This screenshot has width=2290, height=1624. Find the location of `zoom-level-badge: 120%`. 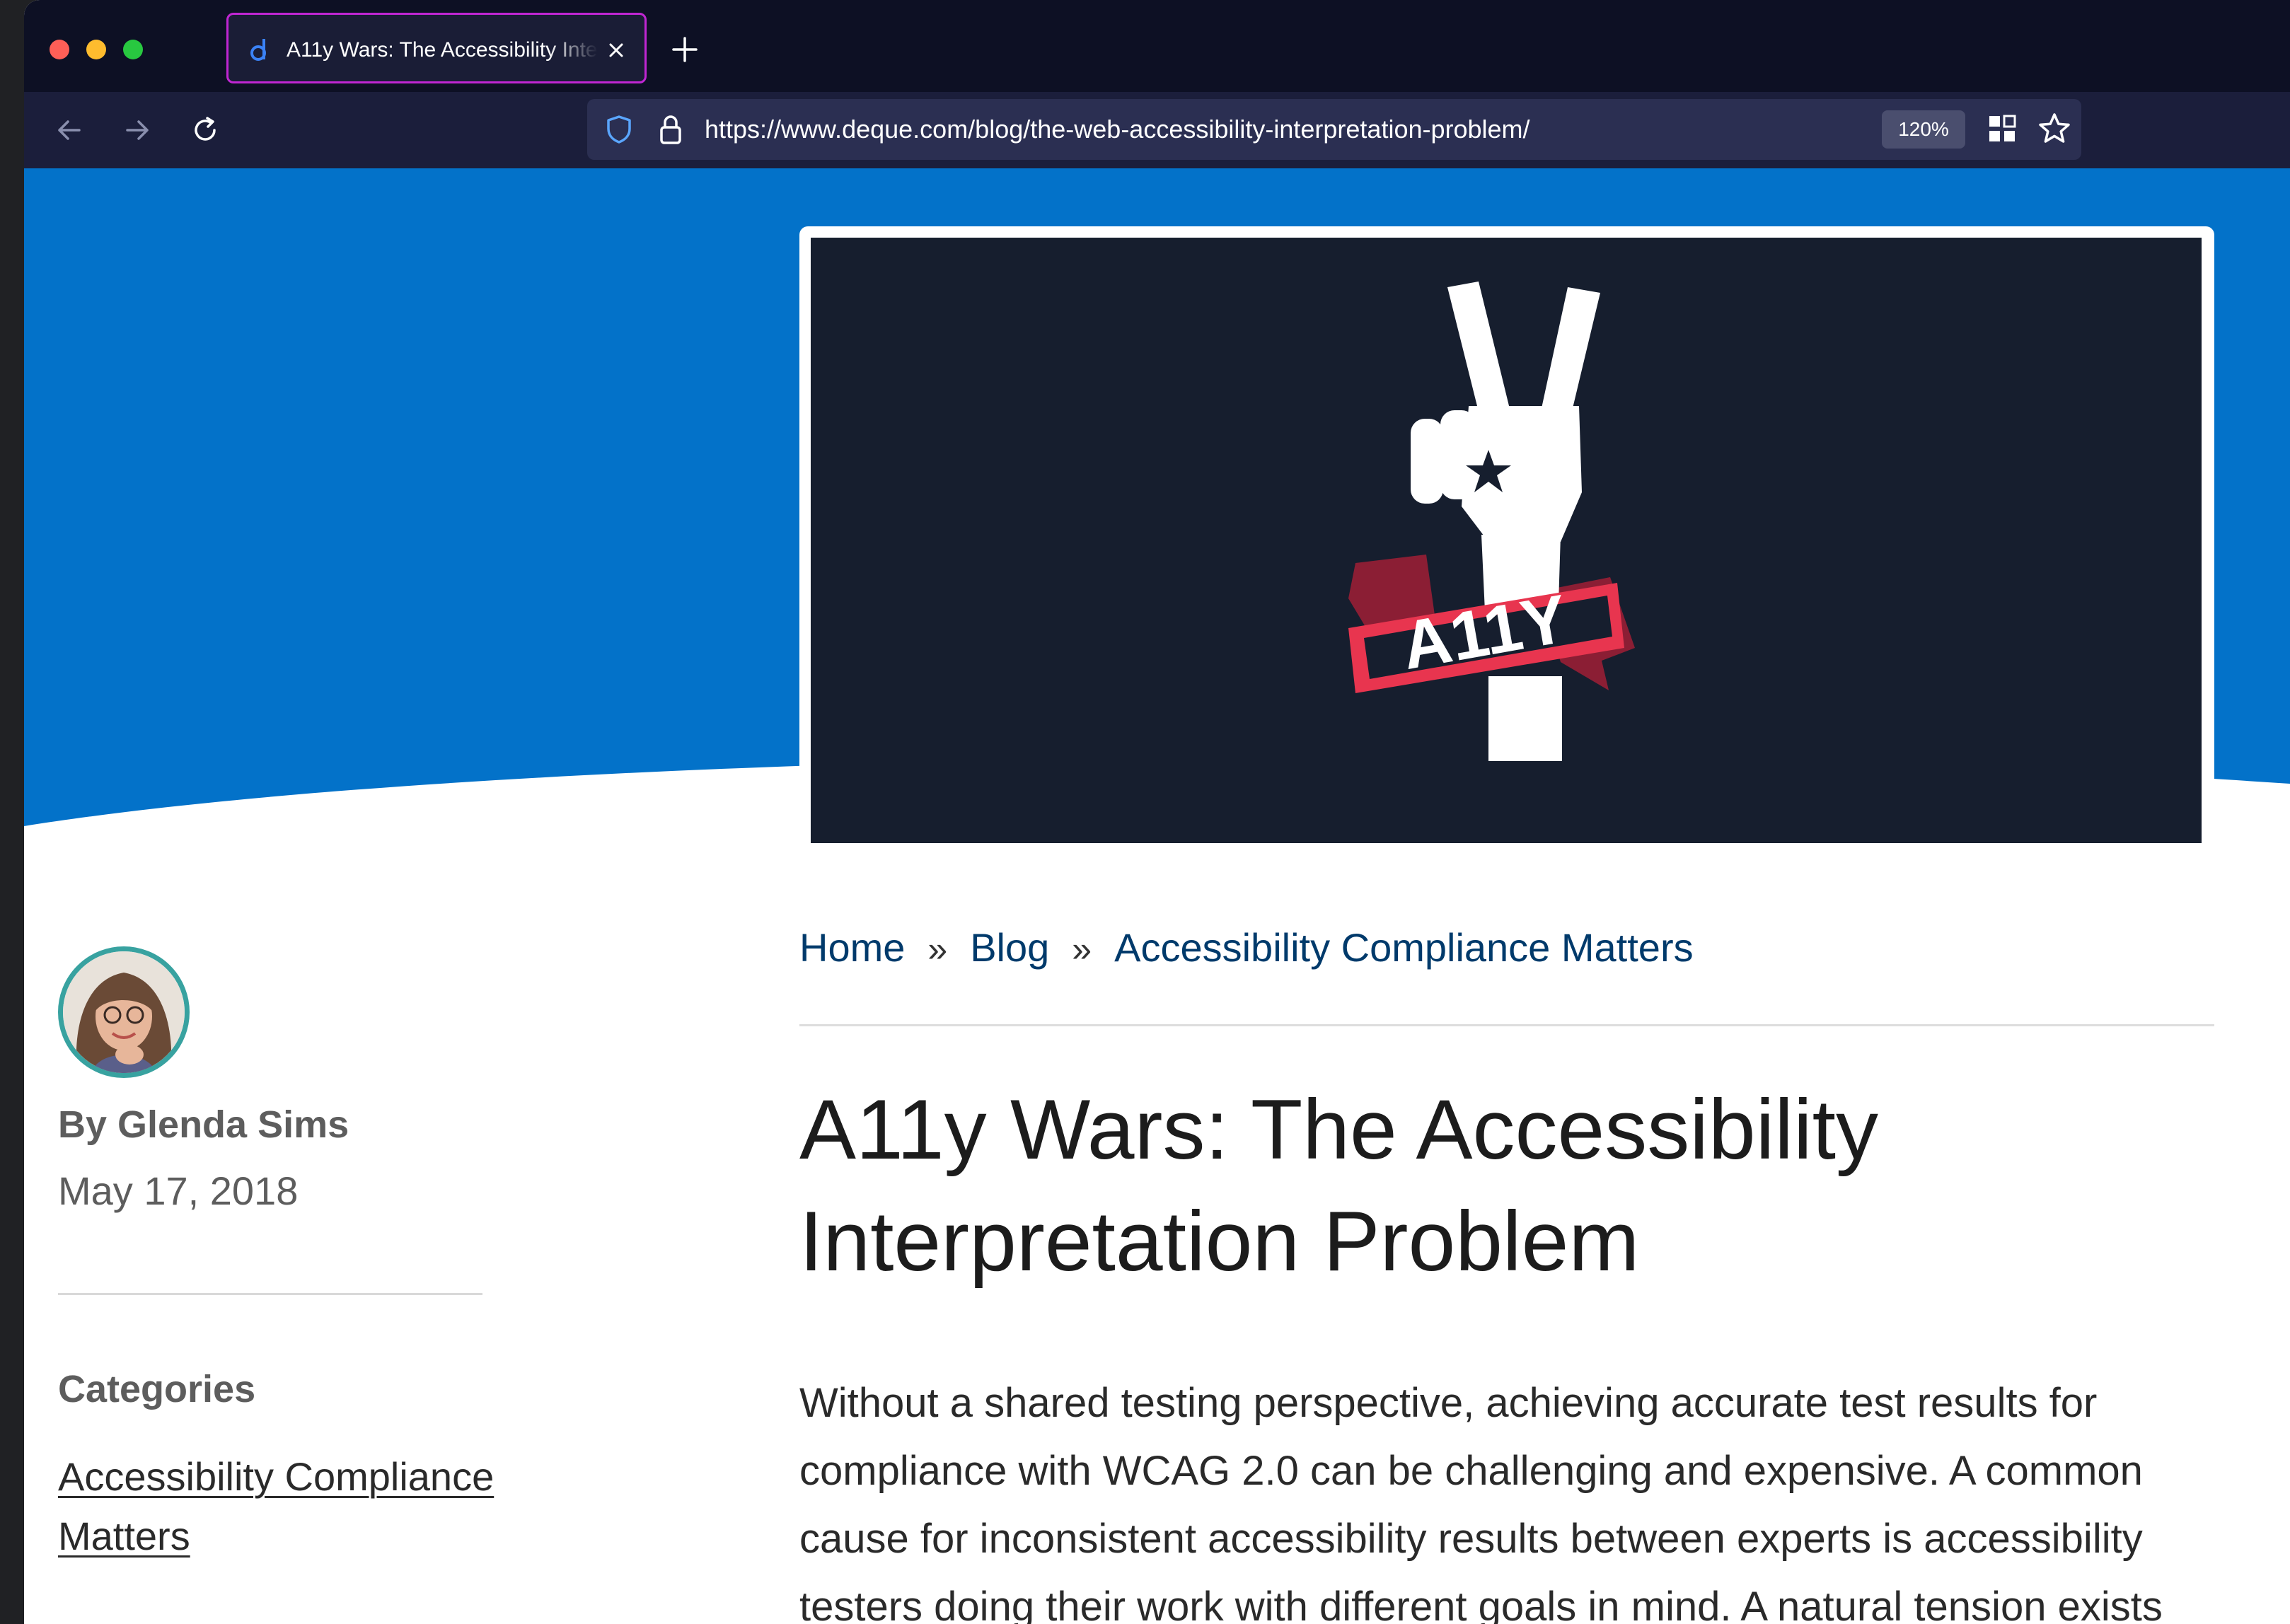

zoom-level-badge: 120% is located at coordinates (1924, 129).